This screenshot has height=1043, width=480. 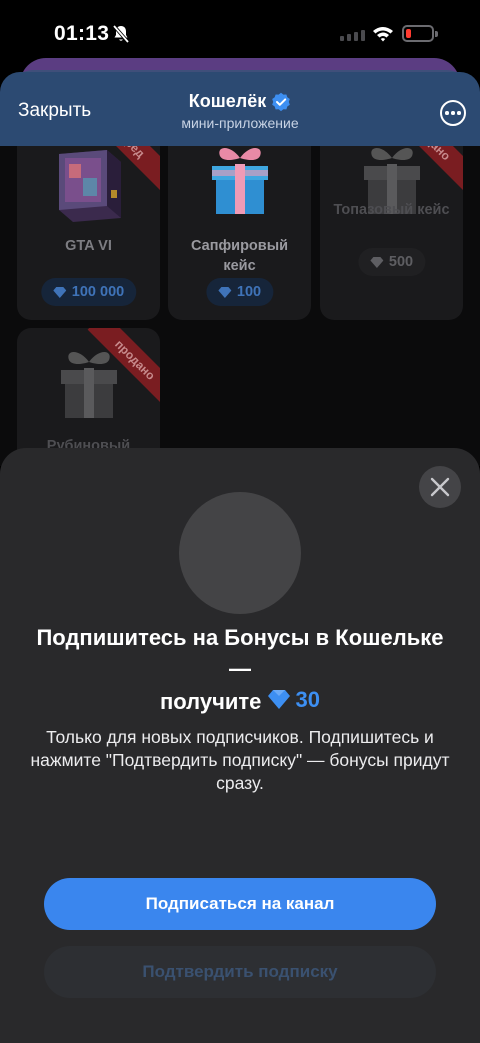 What do you see at coordinates (121, 34) in the screenshot?
I see `bell-muted-icon` at bounding box center [121, 34].